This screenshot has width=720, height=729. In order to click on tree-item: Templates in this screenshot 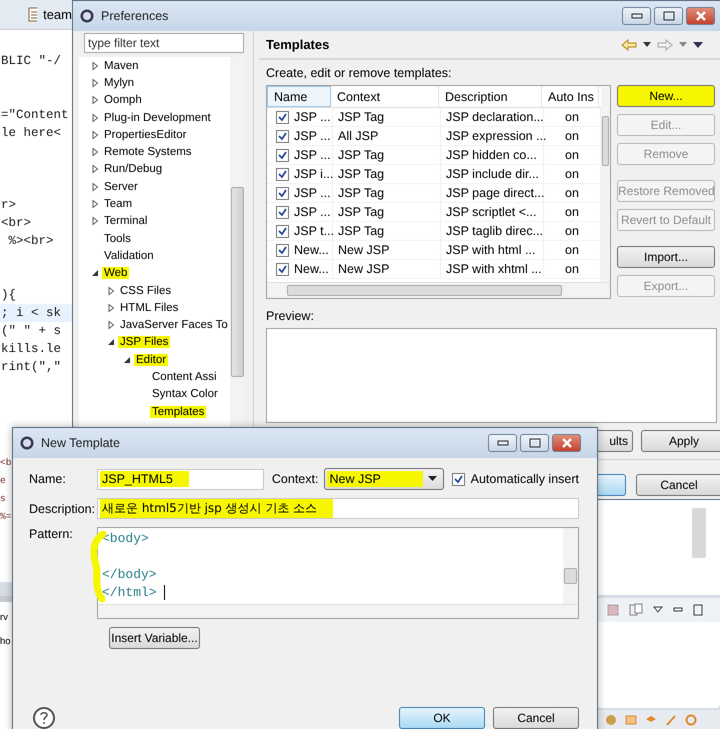, I will do `click(178, 412)`.